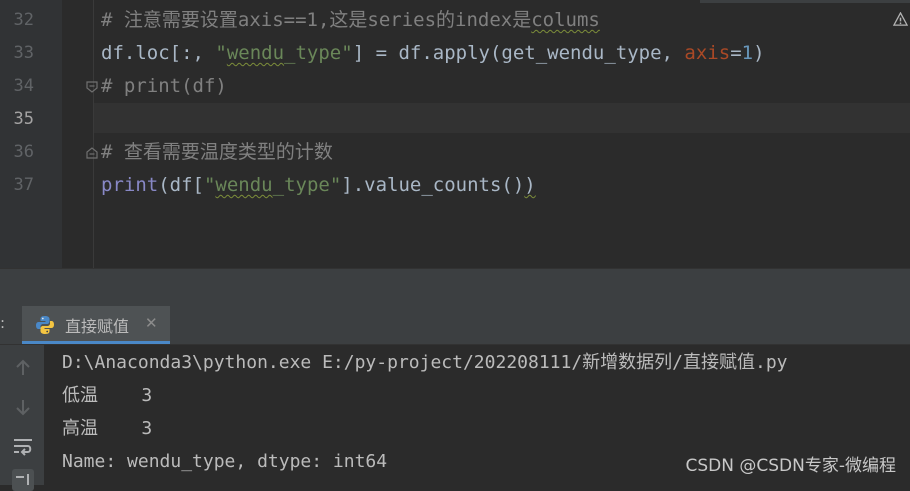 The image size is (910, 491). What do you see at coordinates (17, 152) in the screenshot?
I see `line-number: 36` at bounding box center [17, 152].